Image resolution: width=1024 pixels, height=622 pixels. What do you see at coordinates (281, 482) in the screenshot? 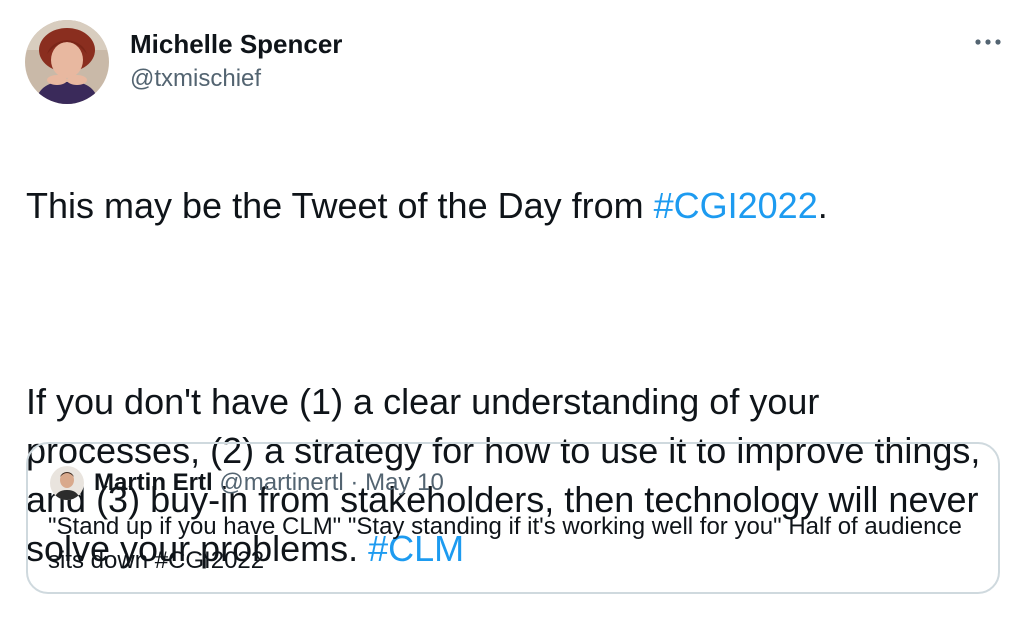
I see `quote-author-handle: @martinertl` at bounding box center [281, 482].